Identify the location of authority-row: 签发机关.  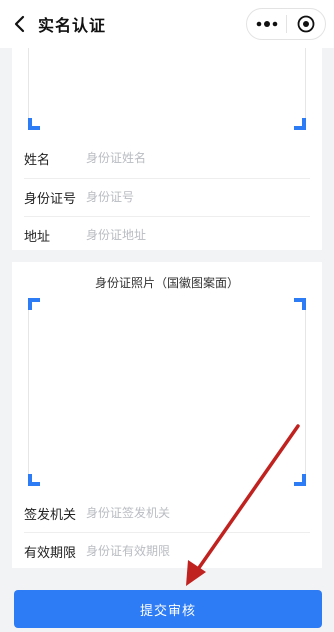
(167, 513).